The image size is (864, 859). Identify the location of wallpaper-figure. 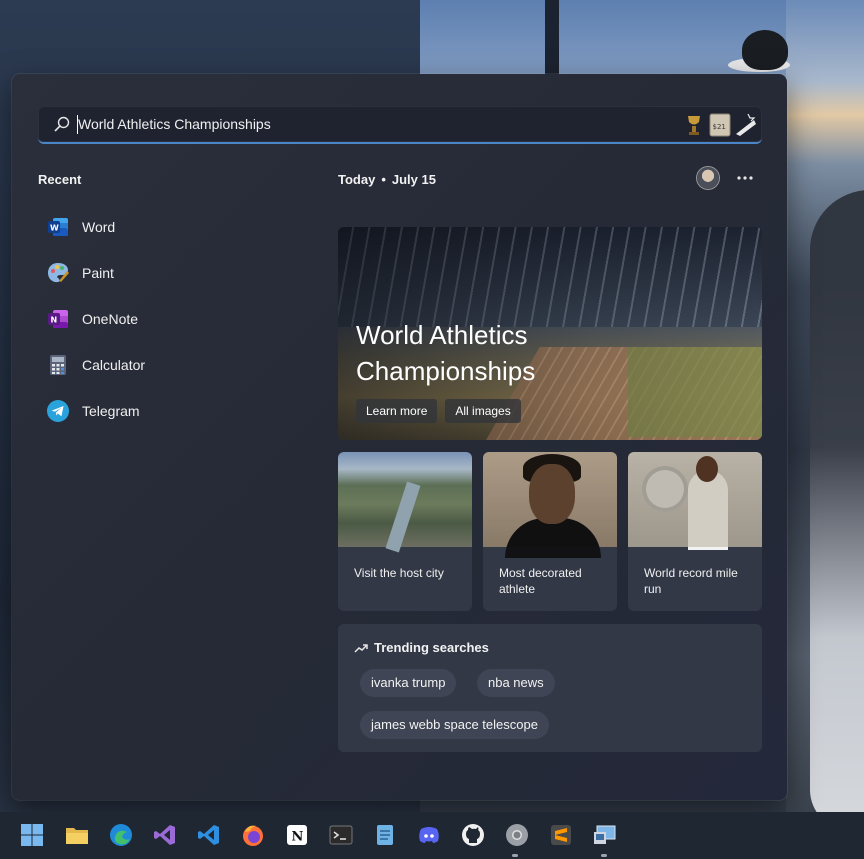
(837, 510).